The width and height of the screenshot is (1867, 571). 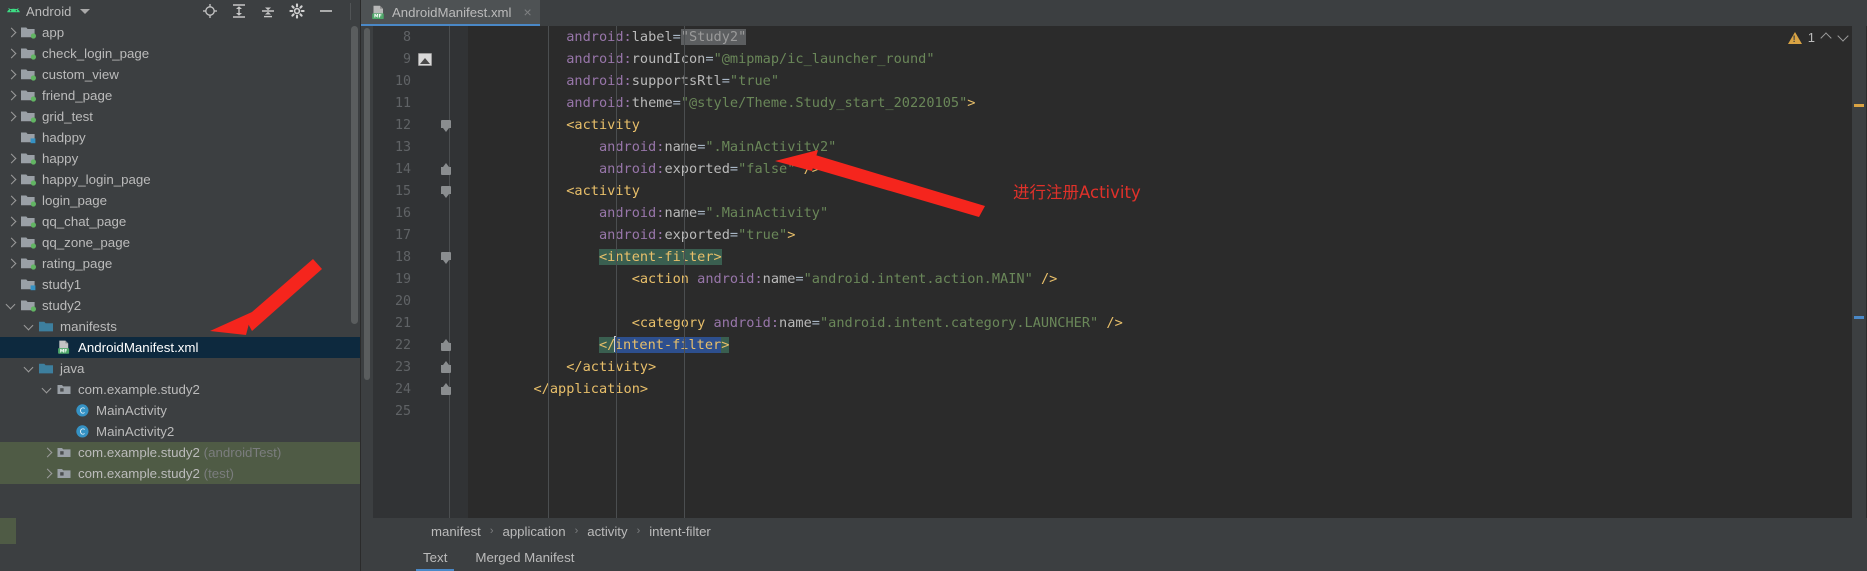 What do you see at coordinates (680, 531) in the screenshot?
I see `breadcrumb-item-intent-filter: intent-filter` at bounding box center [680, 531].